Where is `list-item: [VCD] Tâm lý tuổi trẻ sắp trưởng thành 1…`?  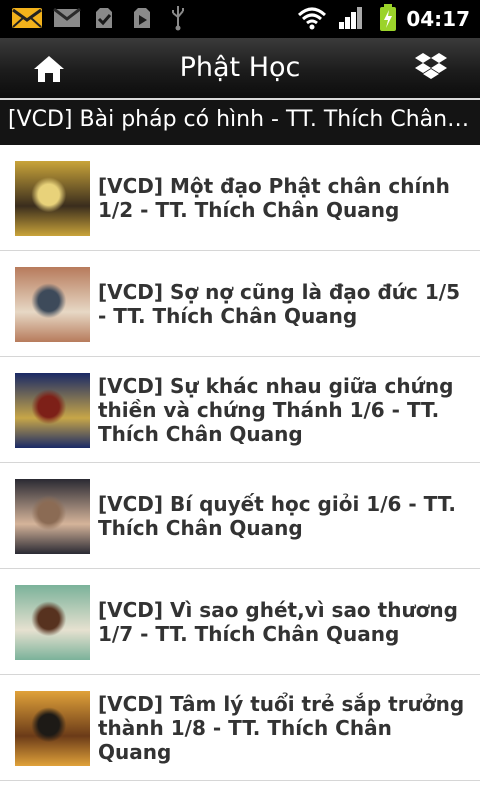
list-item: [VCD] Tâm lý tuổi trẻ sắp trưởng thành 1… is located at coordinates (240, 728).